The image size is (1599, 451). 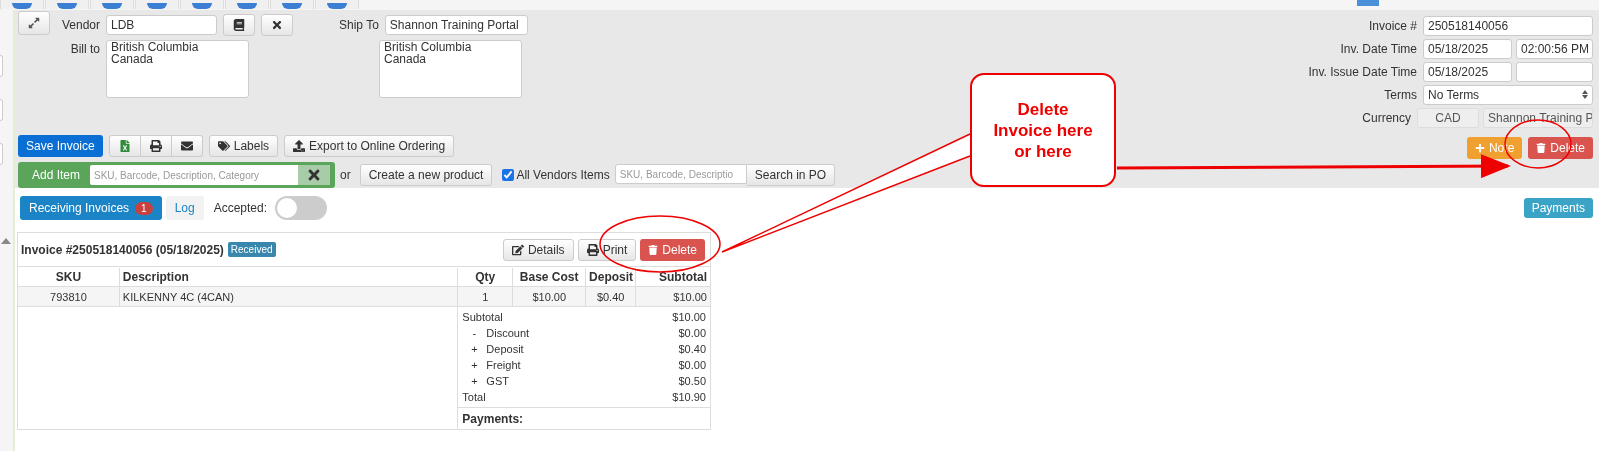 I want to click on location-field: Shannon Training P, so click(x=1538, y=117).